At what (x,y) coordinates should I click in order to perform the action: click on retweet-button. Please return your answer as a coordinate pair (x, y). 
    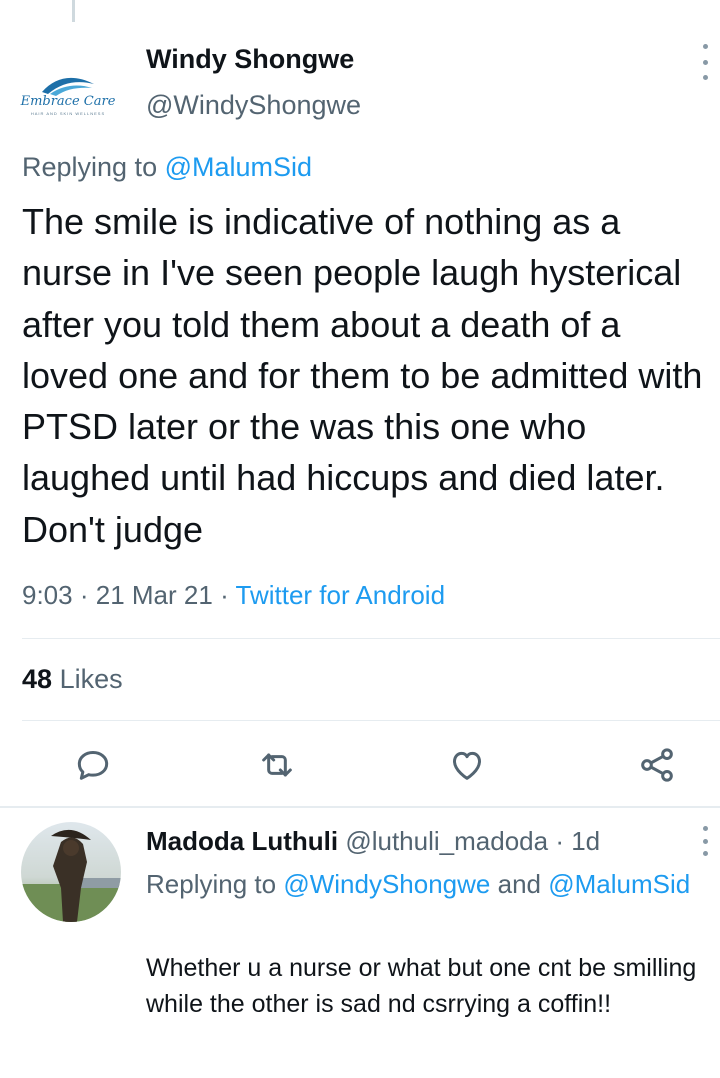
    Looking at the image, I should click on (277, 765).